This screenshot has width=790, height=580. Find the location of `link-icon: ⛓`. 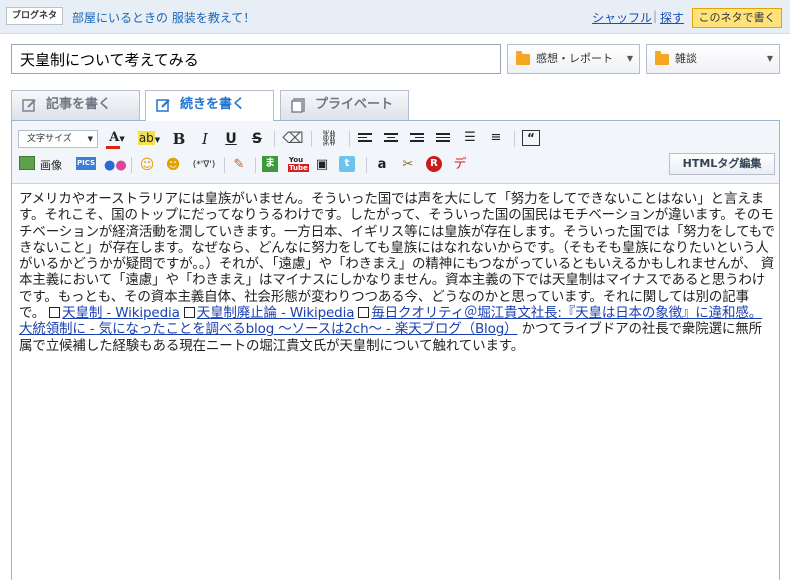

link-icon: ⛓ is located at coordinates (329, 138).